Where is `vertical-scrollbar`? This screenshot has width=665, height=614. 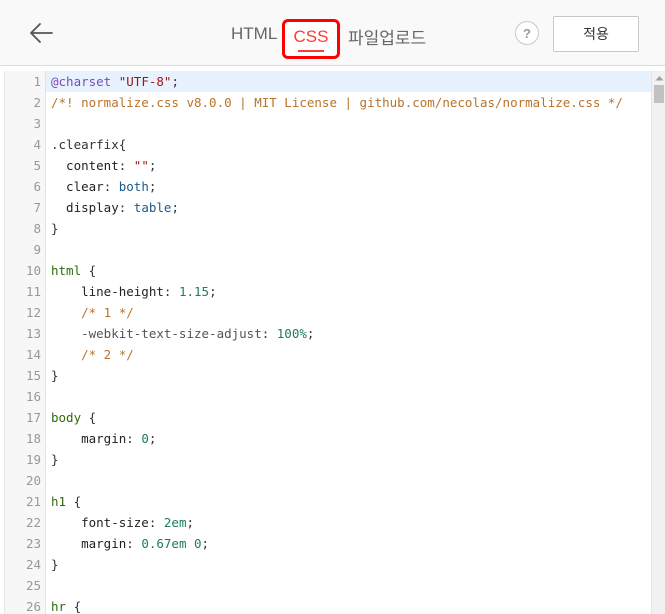
vertical-scrollbar is located at coordinates (658, 342).